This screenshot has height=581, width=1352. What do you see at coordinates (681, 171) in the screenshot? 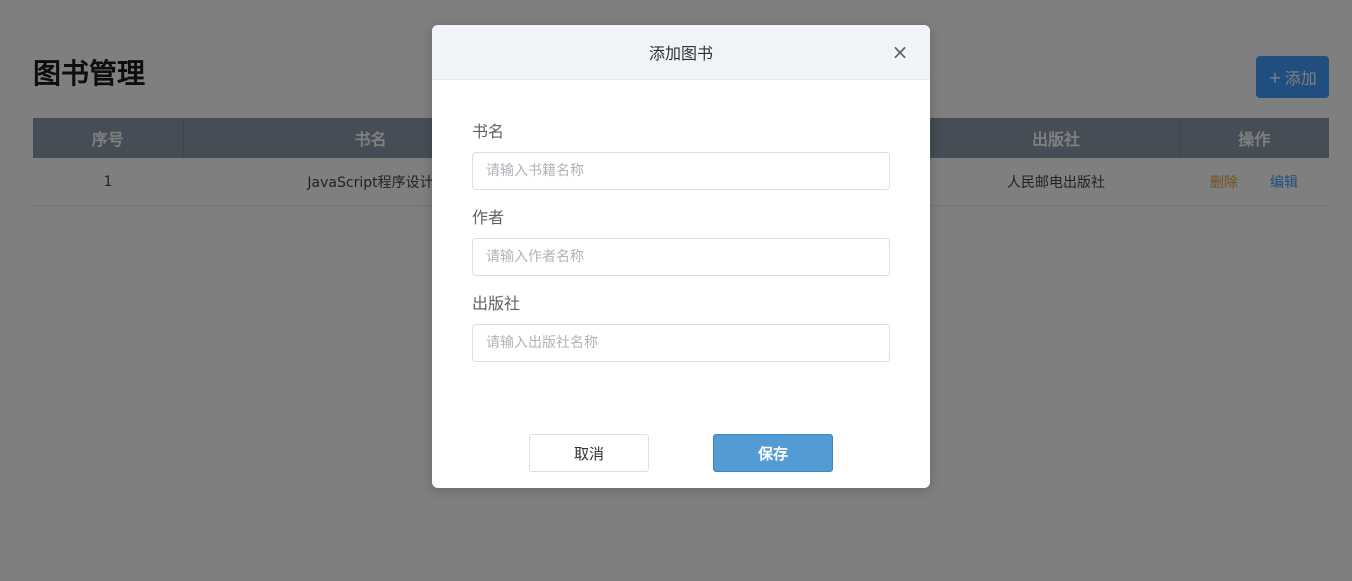
I see `book-name-input` at bounding box center [681, 171].